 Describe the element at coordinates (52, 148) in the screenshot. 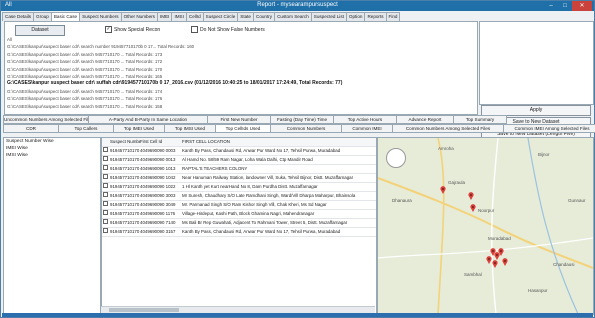

I see `group-by-item: IMEI Wise` at that location.